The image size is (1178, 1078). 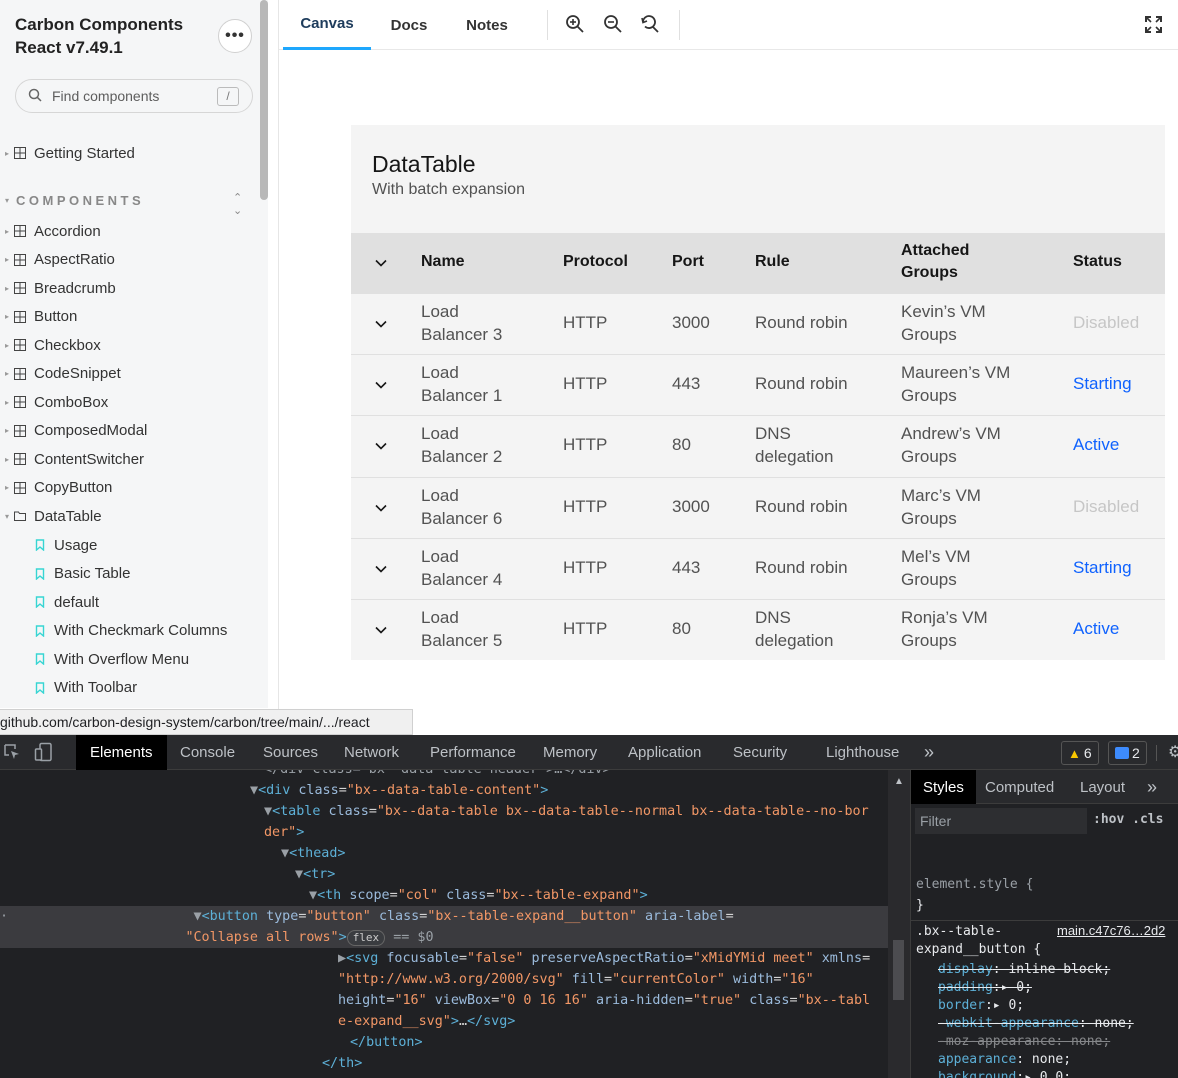 What do you see at coordinates (981, 1006) in the screenshot?
I see `css-declaration: border:▸ 0;` at bounding box center [981, 1006].